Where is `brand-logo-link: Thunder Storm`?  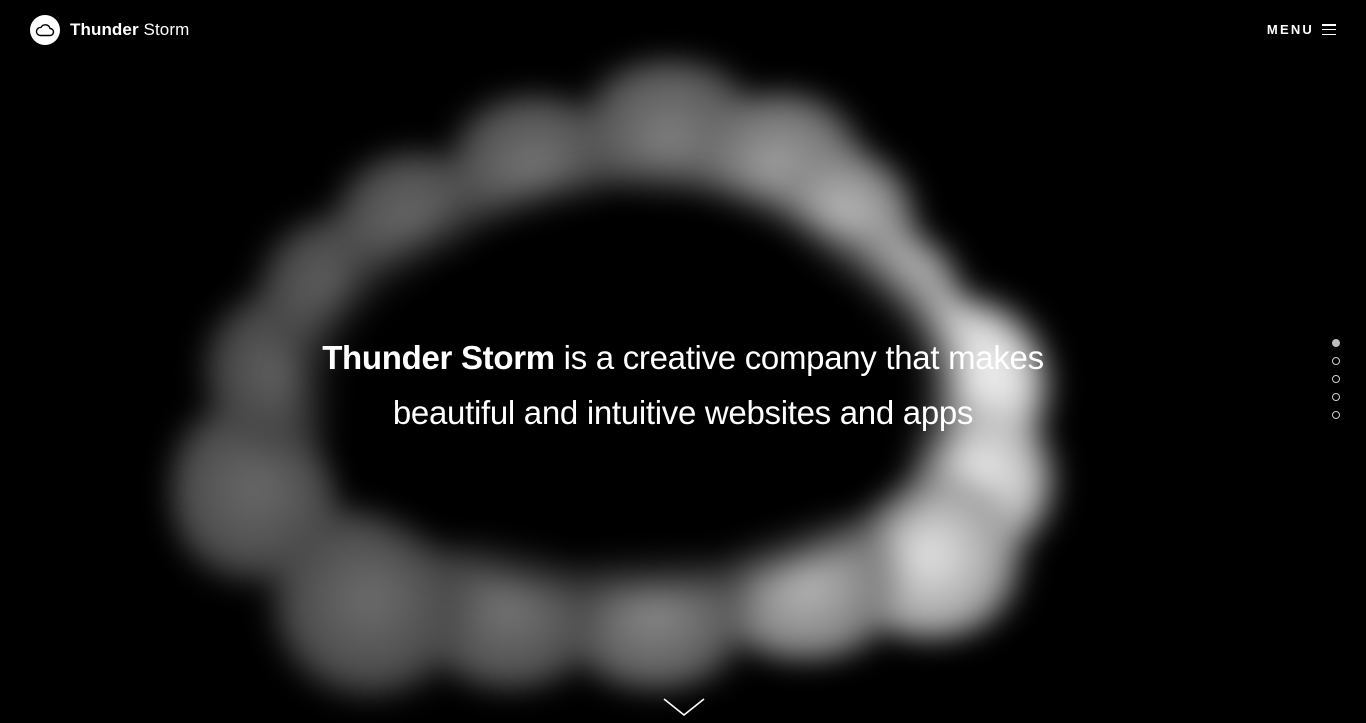
brand-logo-link: Thunder Storm is located at coordinates (109, 30).